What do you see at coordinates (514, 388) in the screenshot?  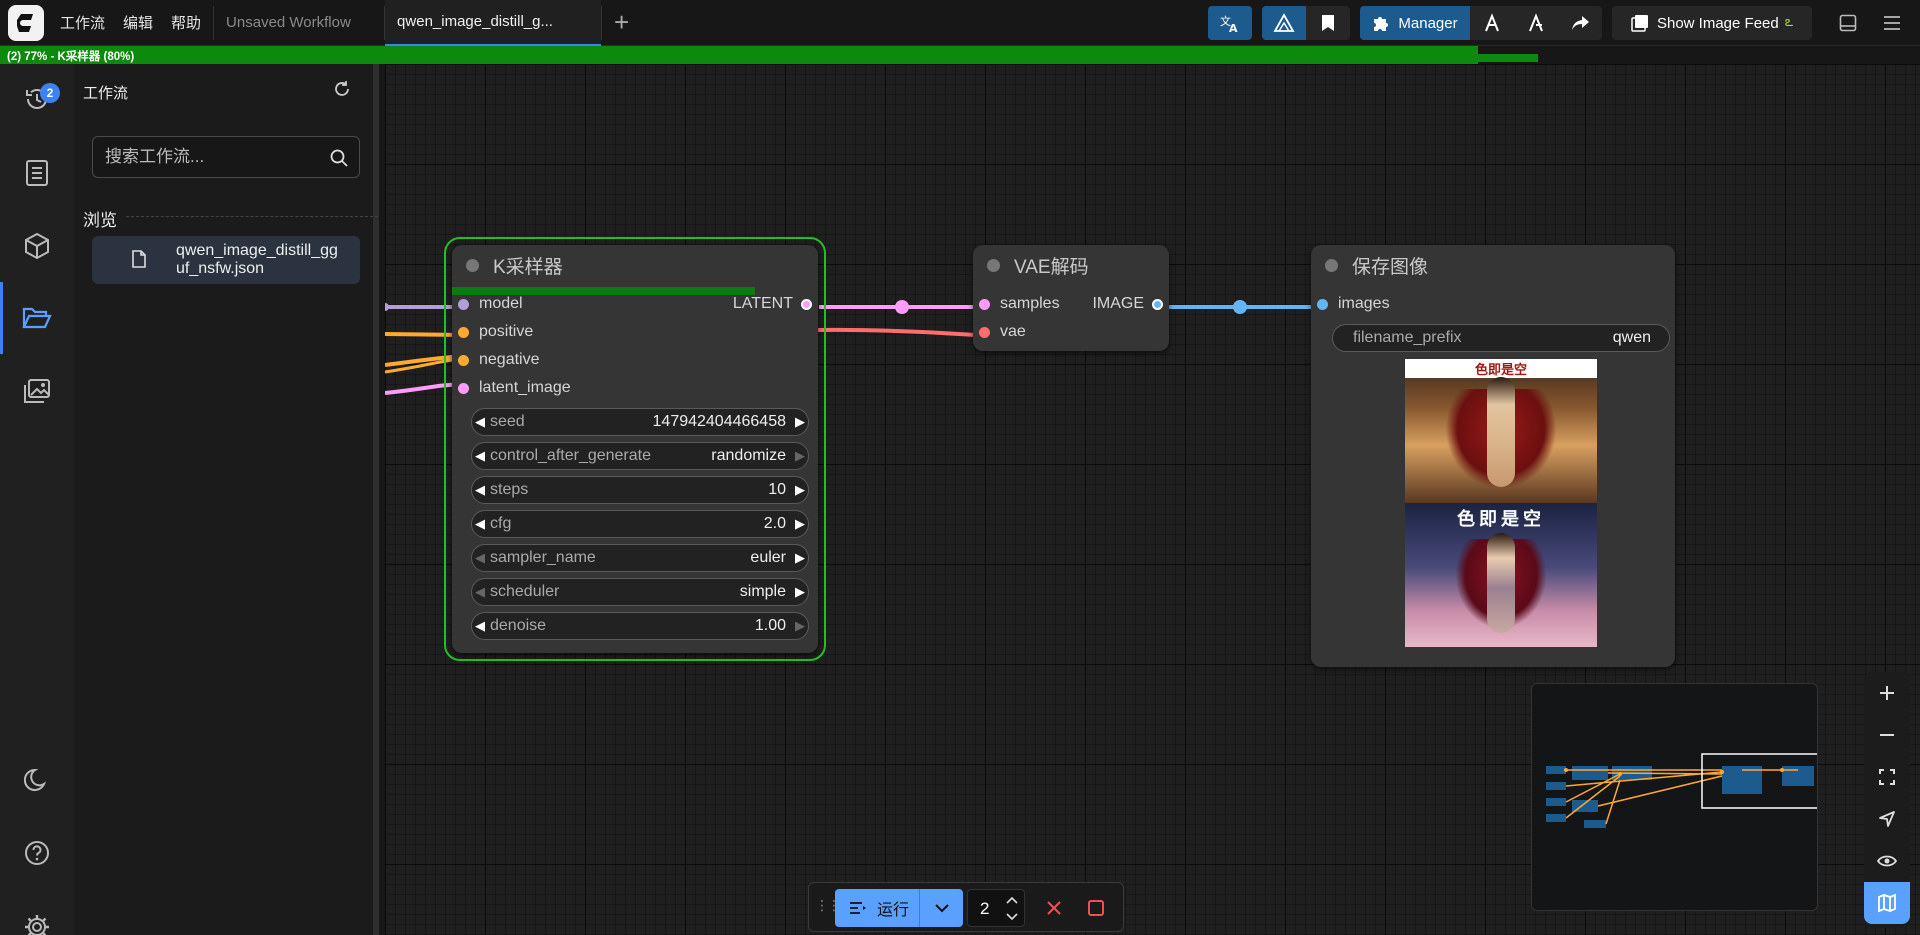 I see `input-latent-image: latent_image` at bounding box center [514, 388].